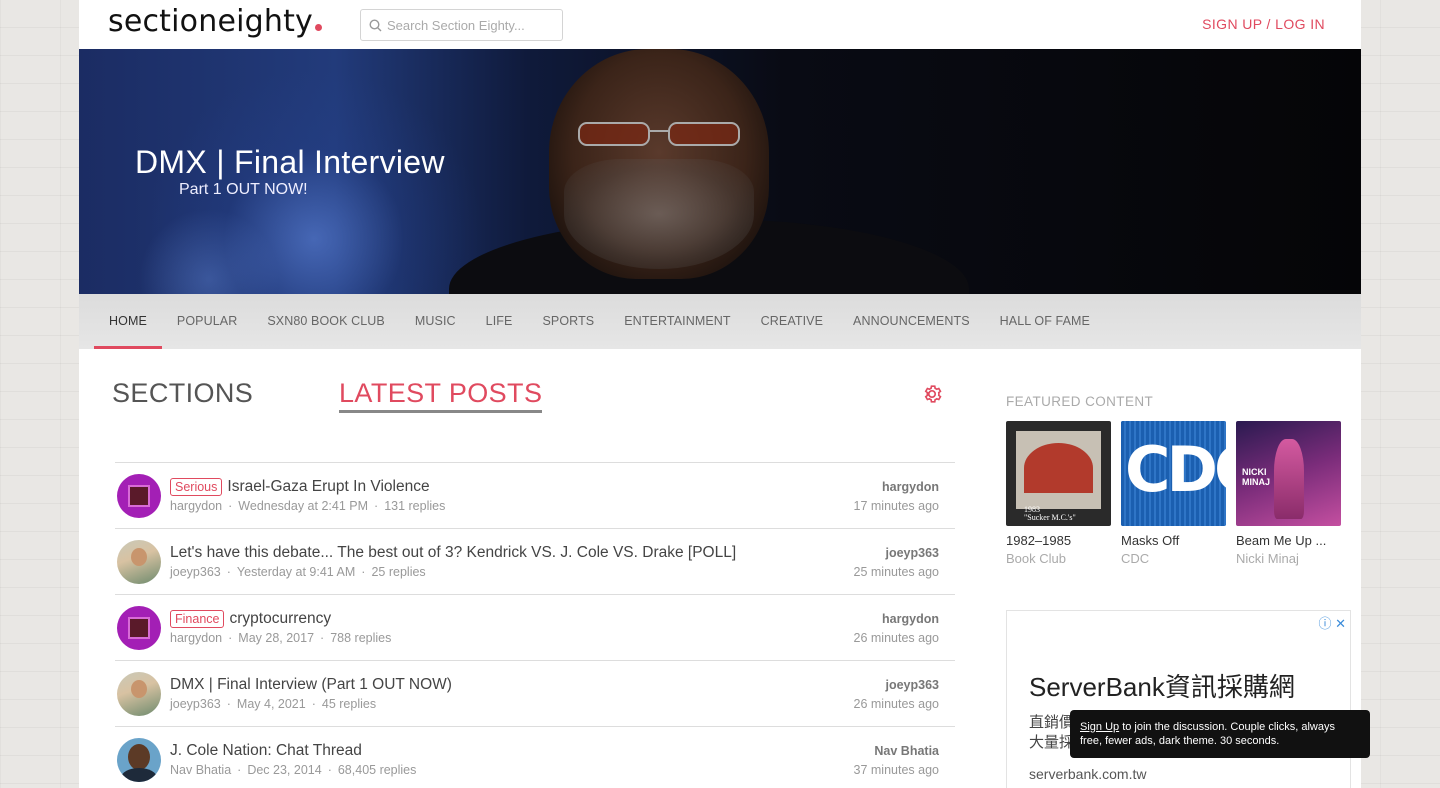 The image size is (1440, 788). Describe the element at coordinates (243, 189) in the screenshot. I see `hero-subtitle: Part 1 OUT NOW!` at that location.